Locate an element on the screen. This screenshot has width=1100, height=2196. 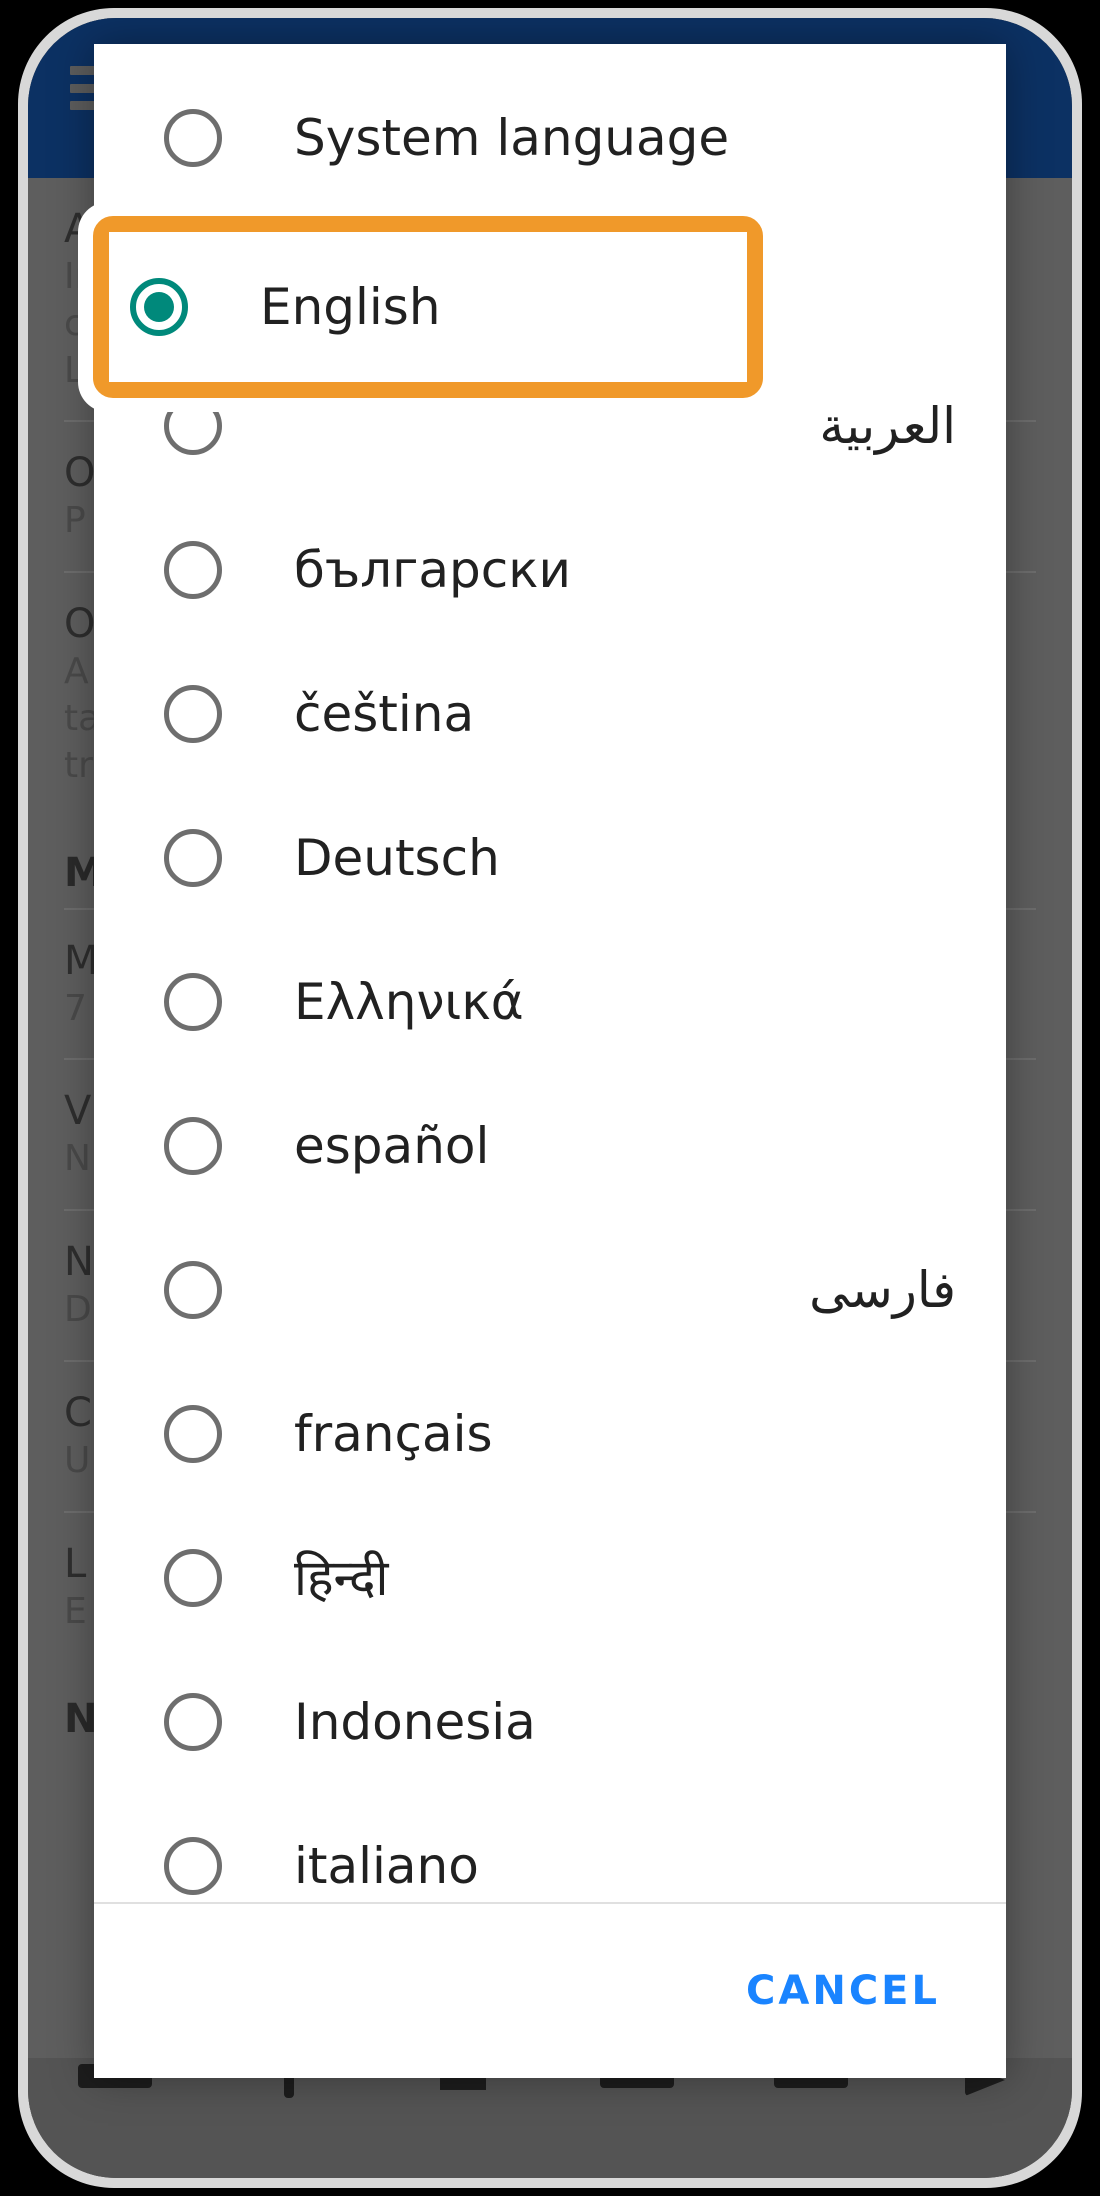
language-option-row: Ελληνικά is located at coordinates (550, 1002).